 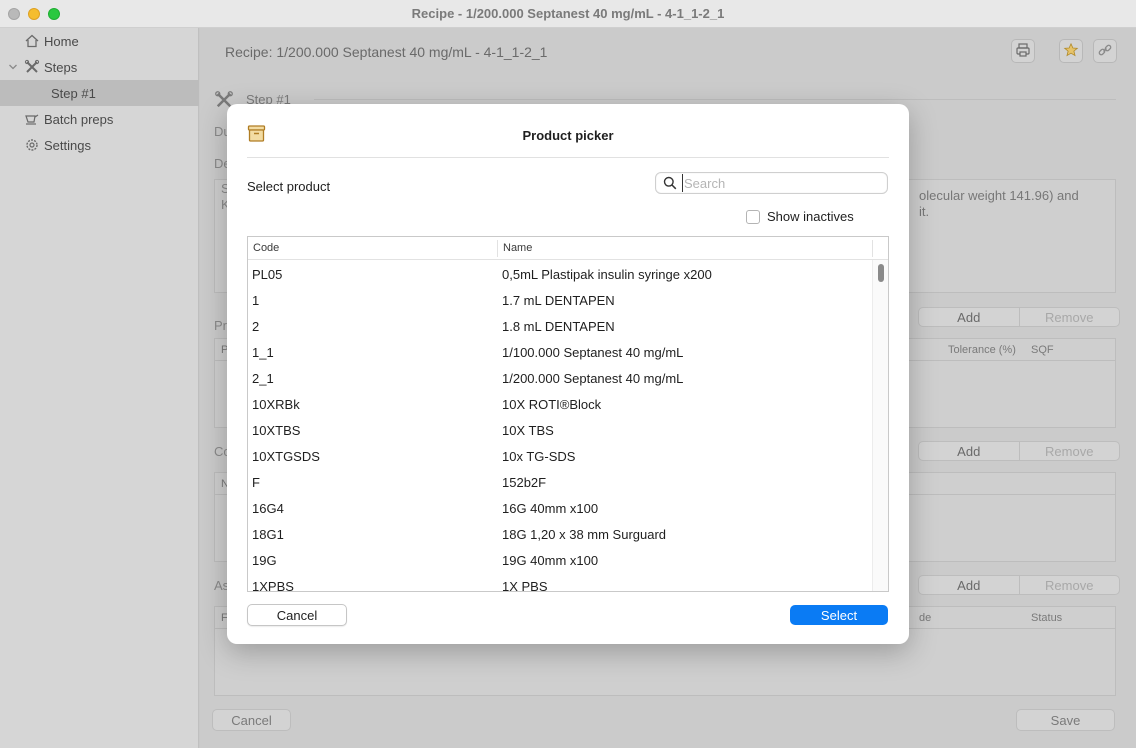 What do you see at coordinates (670, 183) in the screenshot?
I see `search-icon` at bounding box center [670, 183].